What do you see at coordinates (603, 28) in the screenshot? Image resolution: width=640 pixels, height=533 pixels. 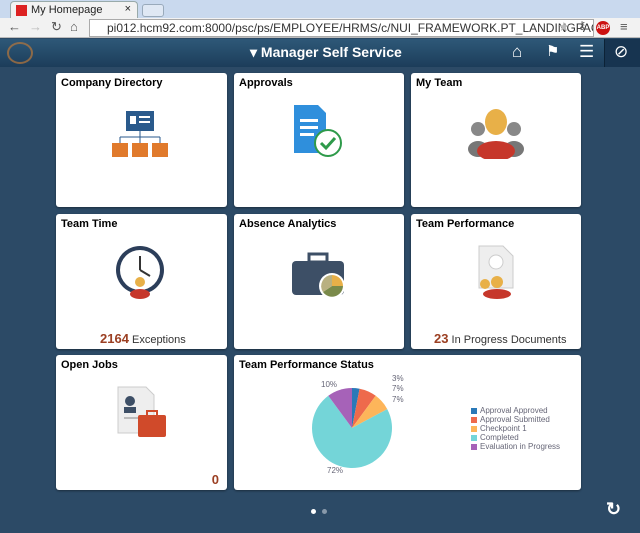 I see `adblock-icon: ABP` at bounding box center [603, 28].